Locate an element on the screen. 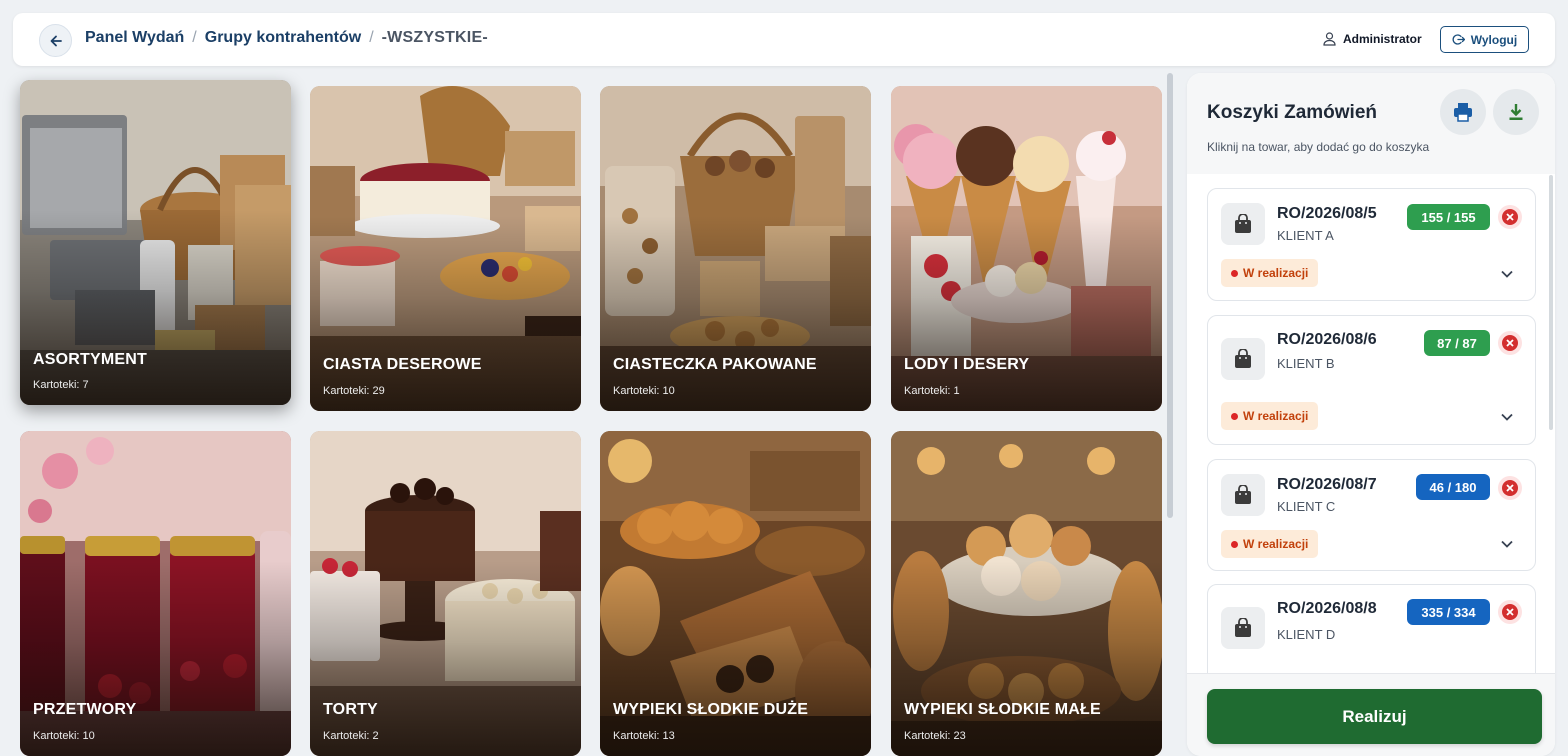 This screenshot has width=1568, height=756. download-icon is located at coordinates (1516, 112).